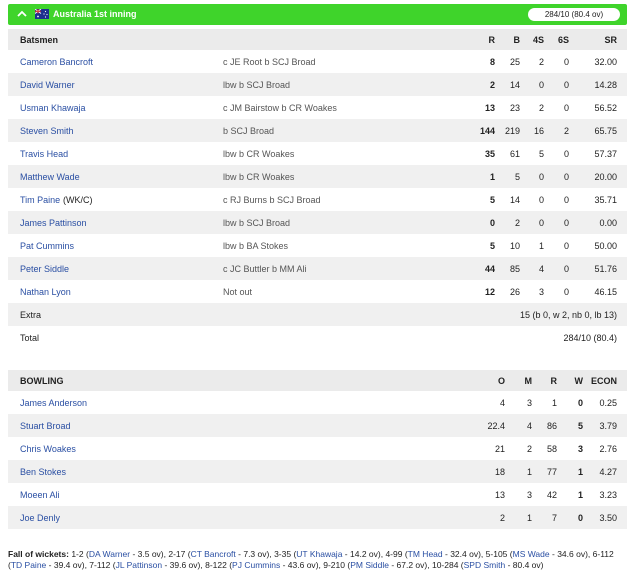 The image size is (635, 574). What do you see at coordinates (319, 554) in the screenshot?
I see `fow-player-link: UT Khawaja` at bounding box center [319, 554].